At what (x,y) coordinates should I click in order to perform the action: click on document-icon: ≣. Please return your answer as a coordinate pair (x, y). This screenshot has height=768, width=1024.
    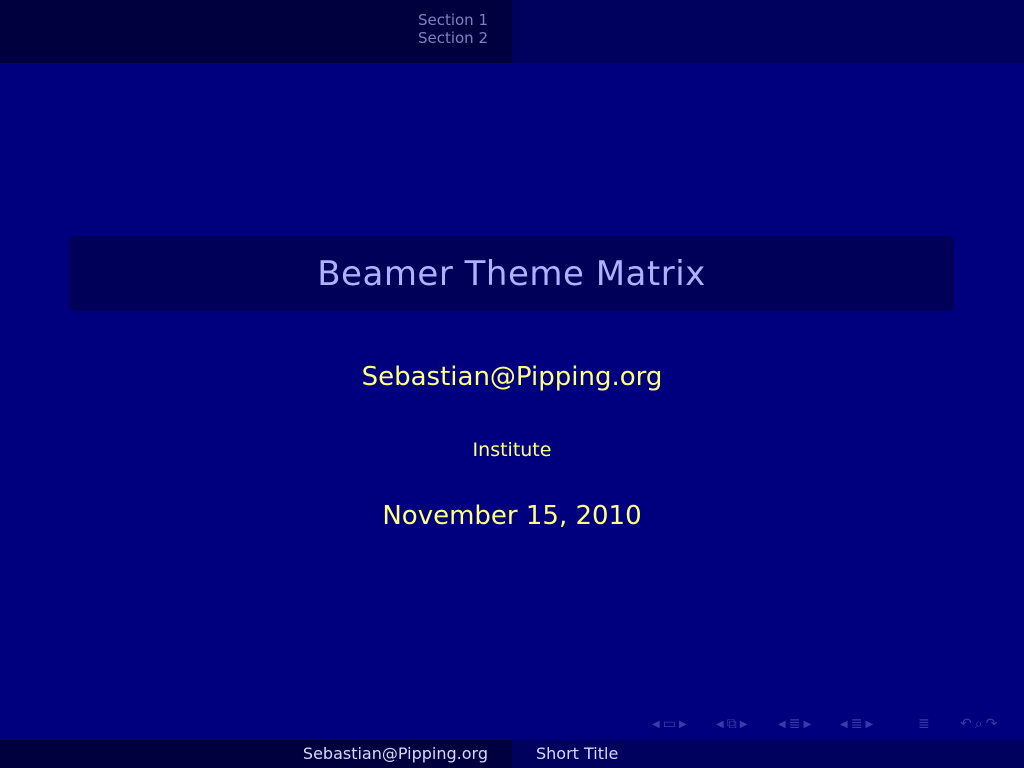
    Looking at the image, I should click on (924, 724).